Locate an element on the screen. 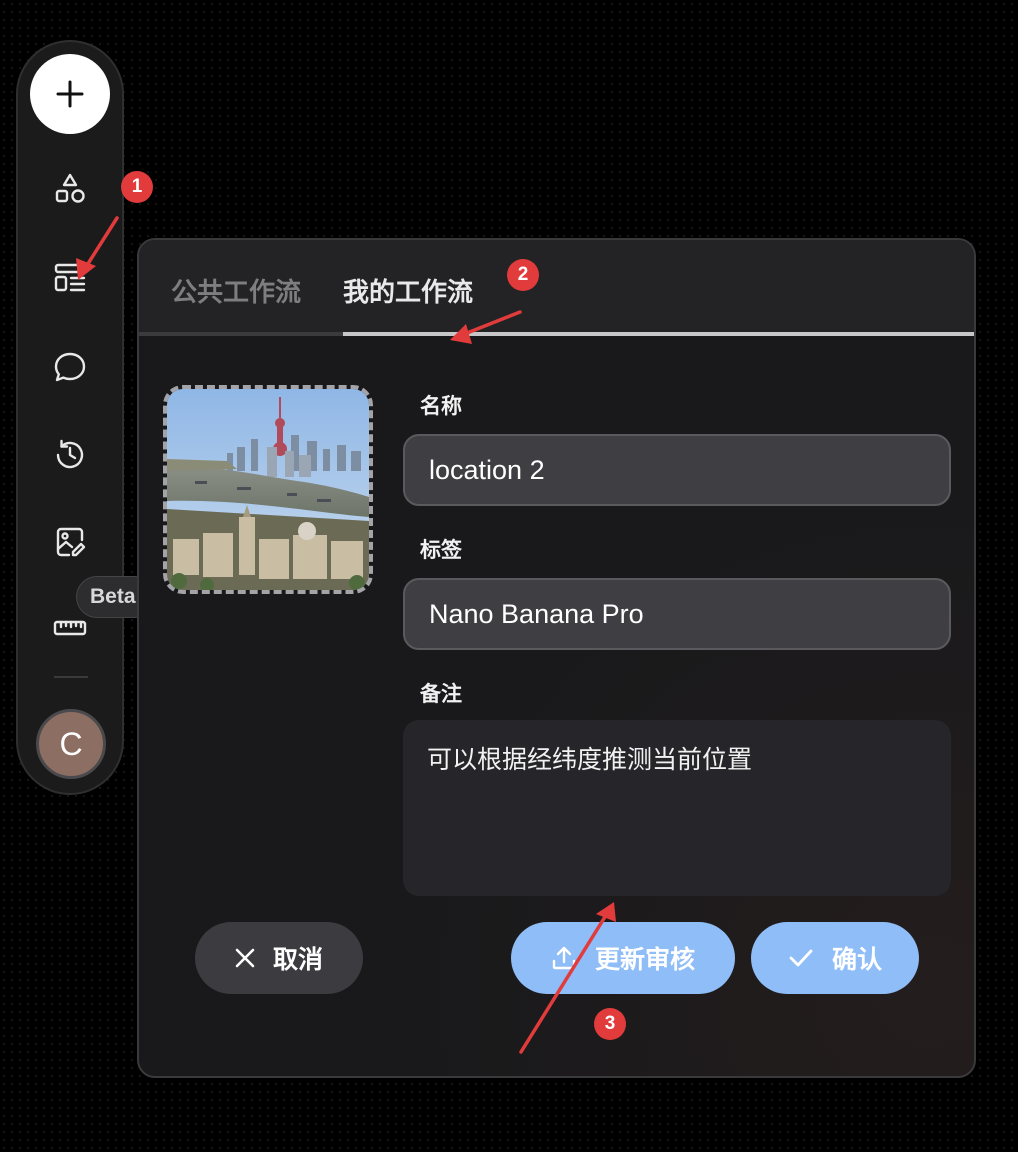 The image size is (1018, 1152). sidebar-item-history is located at coordinates (70, 455).